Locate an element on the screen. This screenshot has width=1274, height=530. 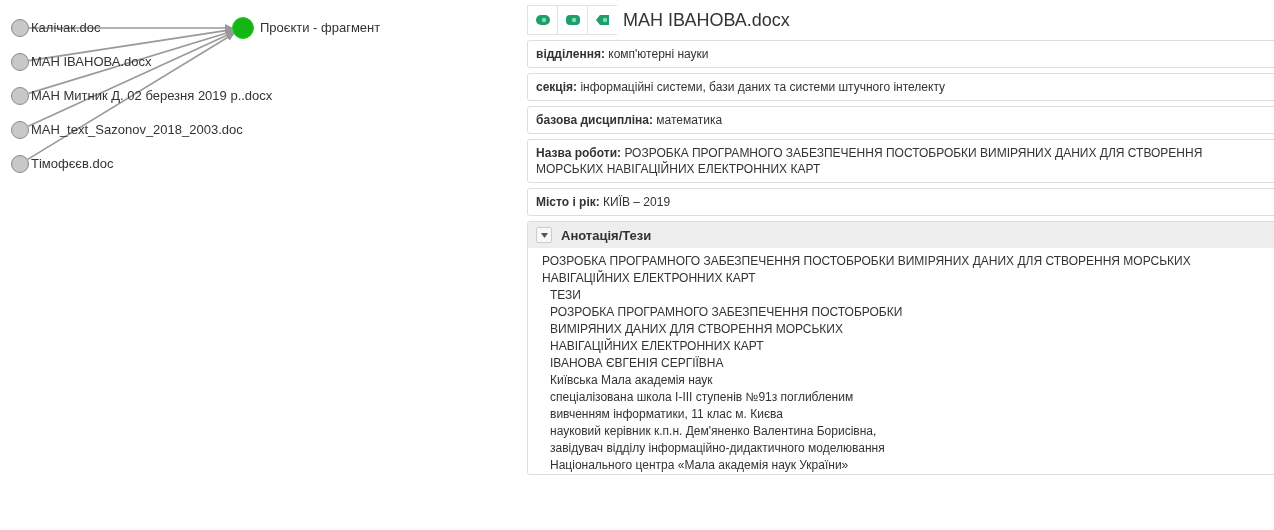
caret-icon is located at coordinates (544, 235).